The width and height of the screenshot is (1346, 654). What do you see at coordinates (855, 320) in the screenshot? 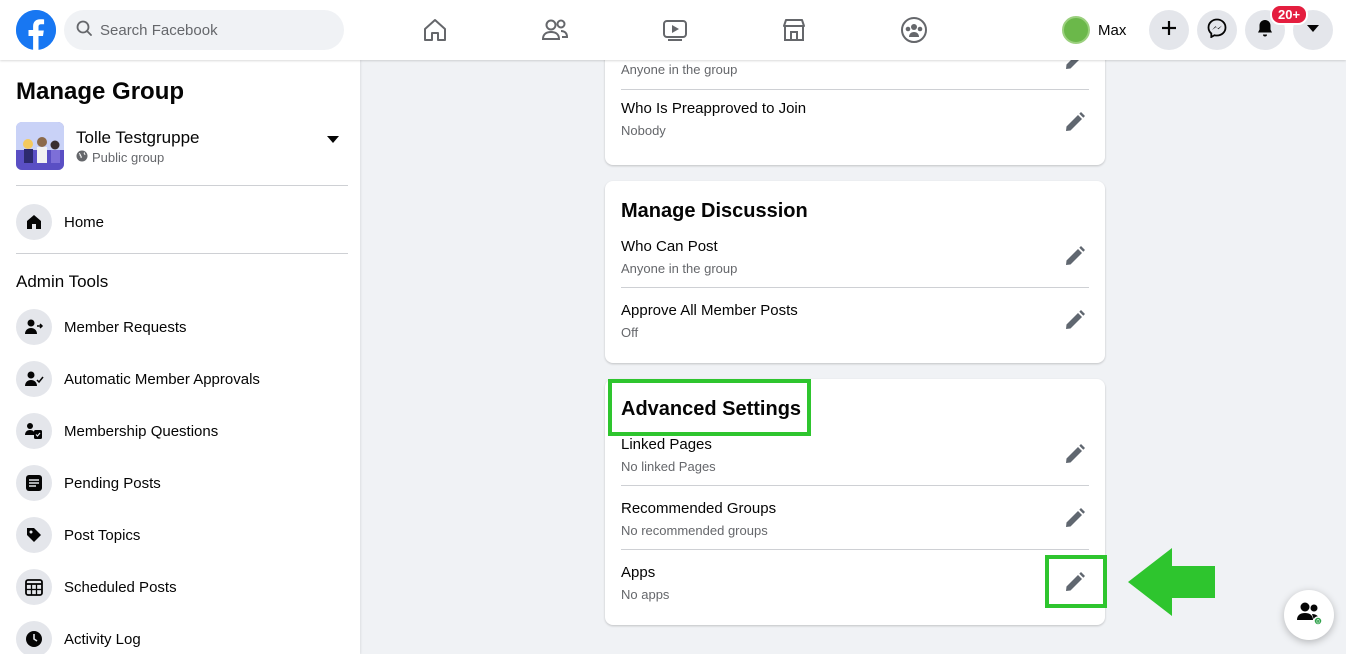
I see `settings-row-approve-member-posts: Approve All Member Posts Off` at bounding box center [855, 320].